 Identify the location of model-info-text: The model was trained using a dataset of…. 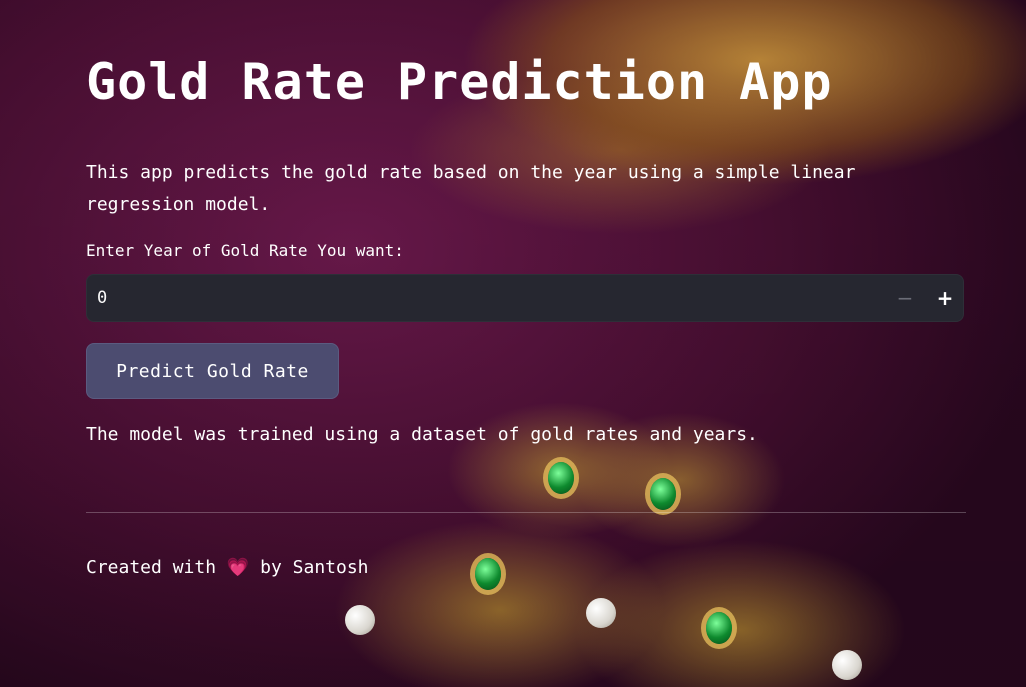
(422, 434).